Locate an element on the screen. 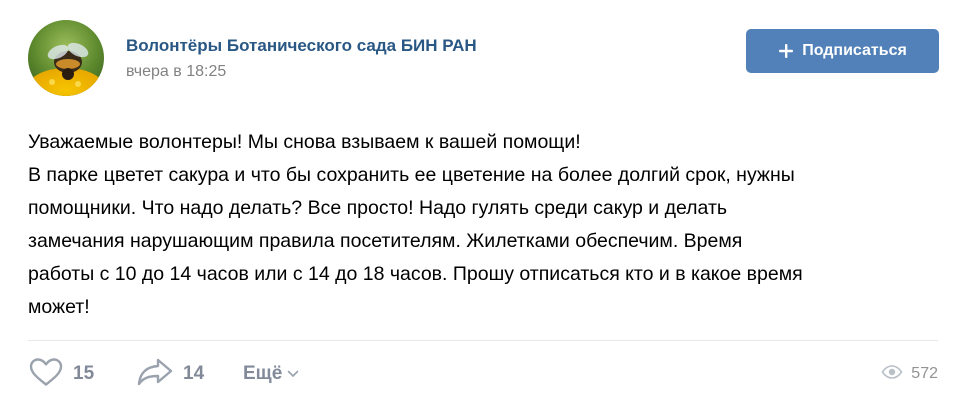 This screenshot has width=966, height=401. views-count: 572 is located at coordinates (924, 373).